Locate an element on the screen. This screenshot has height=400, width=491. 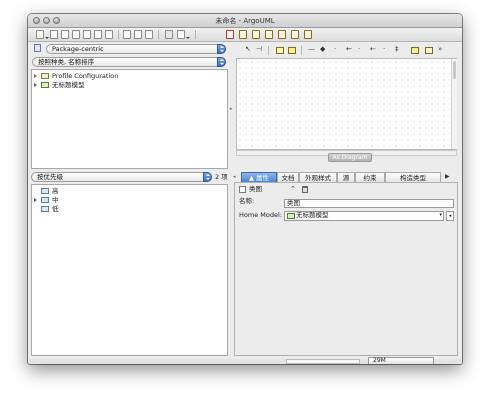
tab-stereotype: 构造类型 is located at coordinates (413, 177).